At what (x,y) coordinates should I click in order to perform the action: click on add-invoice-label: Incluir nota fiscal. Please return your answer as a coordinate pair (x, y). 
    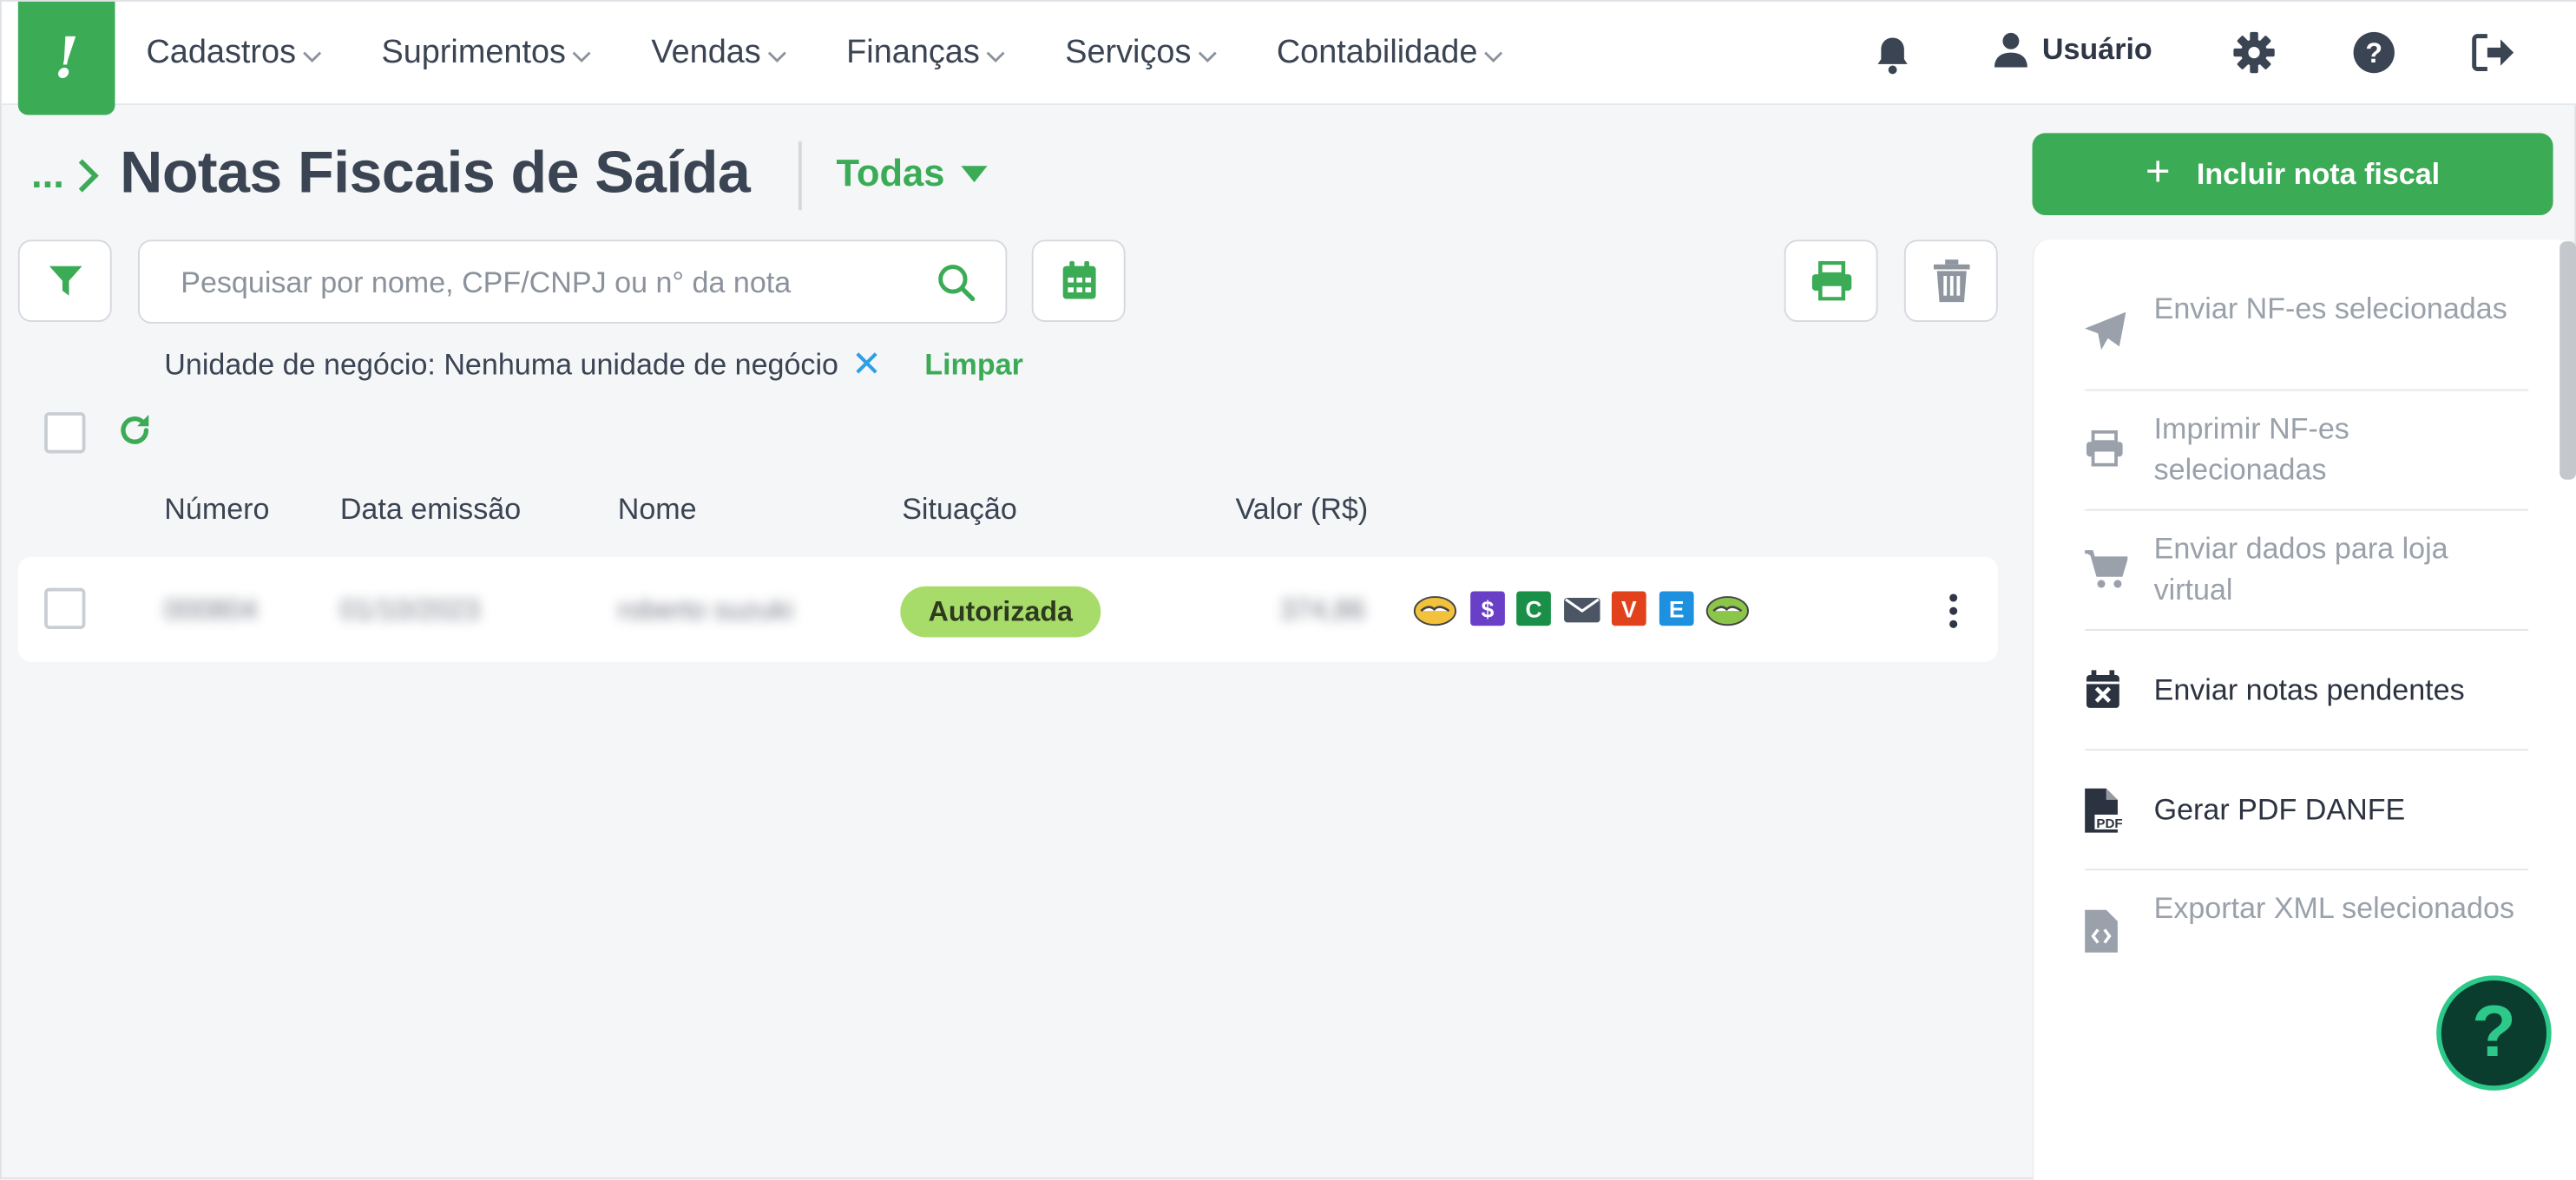
    Looking at the image, I should click on (2318, 173).